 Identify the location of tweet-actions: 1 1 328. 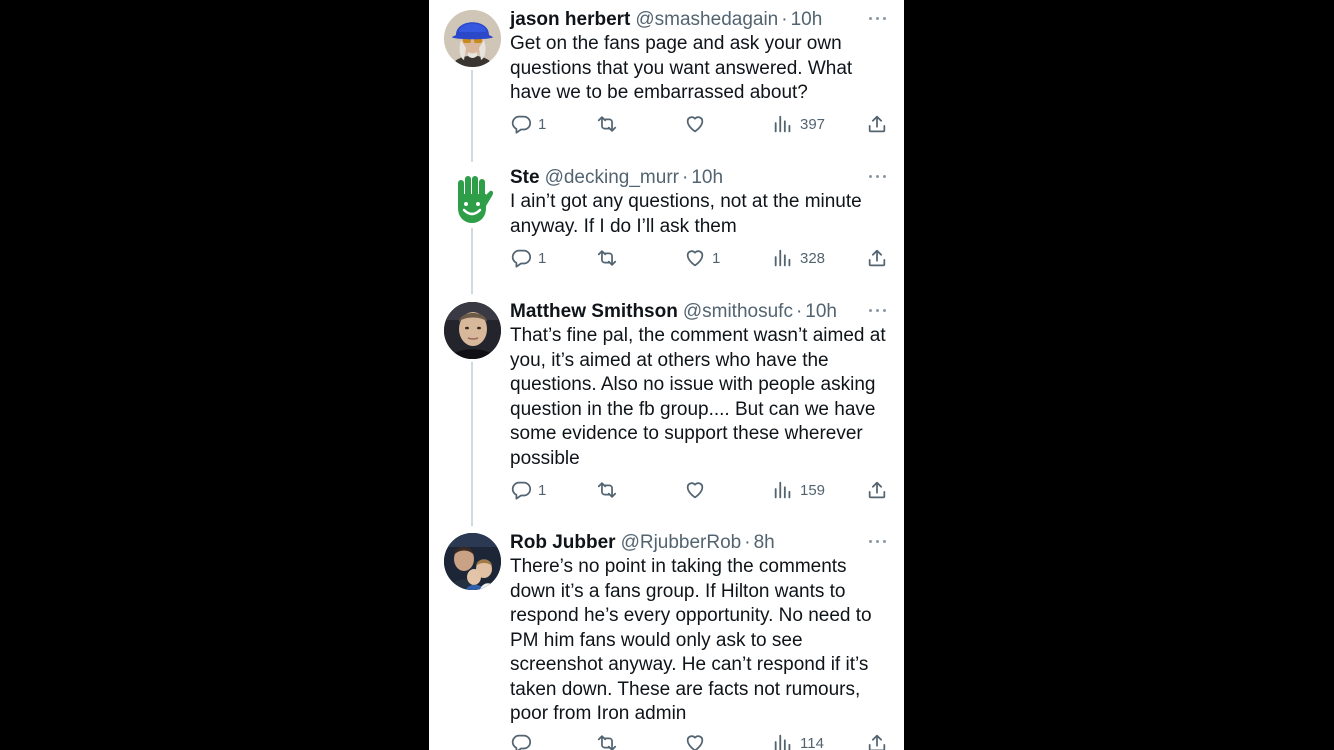
(702, 258).